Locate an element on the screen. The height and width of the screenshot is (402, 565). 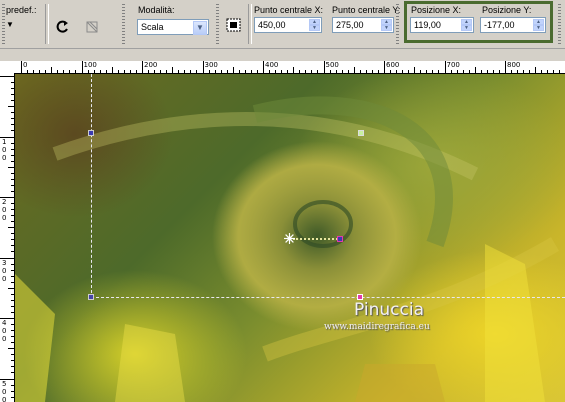
ruler-label: 2 is located at coordinates (4, 202).